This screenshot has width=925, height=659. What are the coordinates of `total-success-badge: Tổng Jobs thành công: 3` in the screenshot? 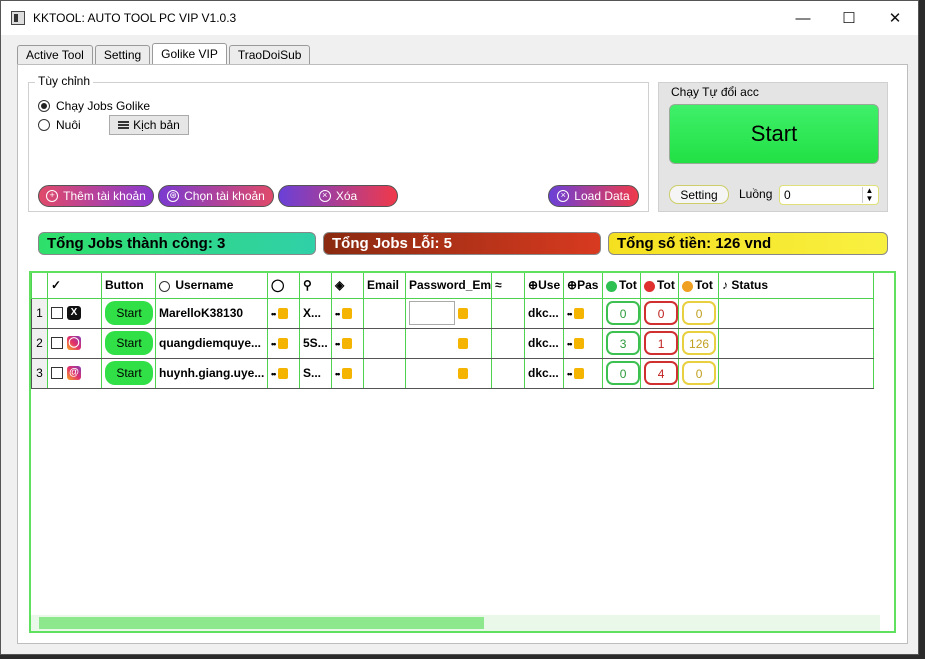 It's located at (177, 243).